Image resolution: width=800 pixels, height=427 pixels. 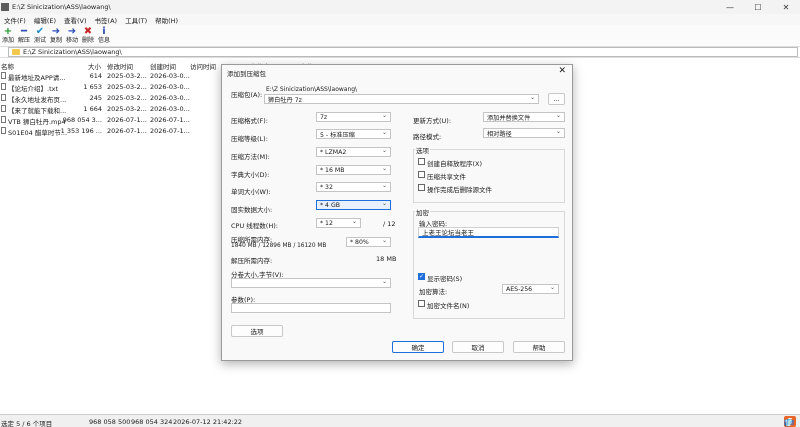 I want to click on toolbar-extract-button: ━ 解压, so click(x=24, y=35).